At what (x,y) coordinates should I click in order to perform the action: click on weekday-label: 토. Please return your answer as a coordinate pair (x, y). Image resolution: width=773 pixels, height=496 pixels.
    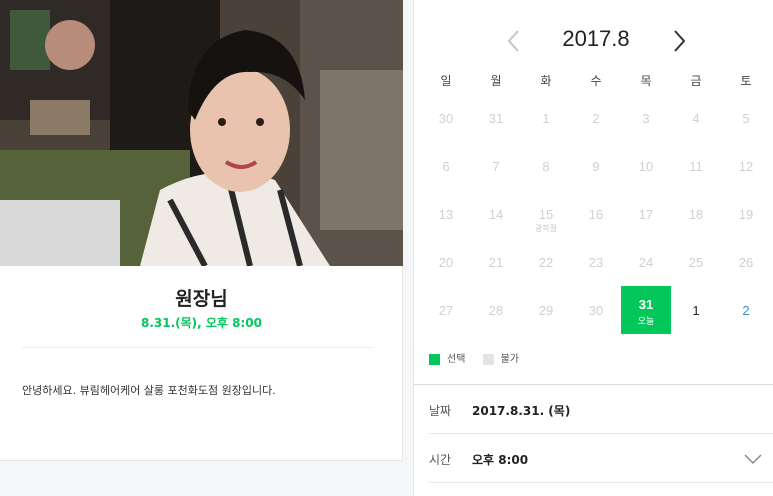
    Looking at the image, I should click on (746, 81).